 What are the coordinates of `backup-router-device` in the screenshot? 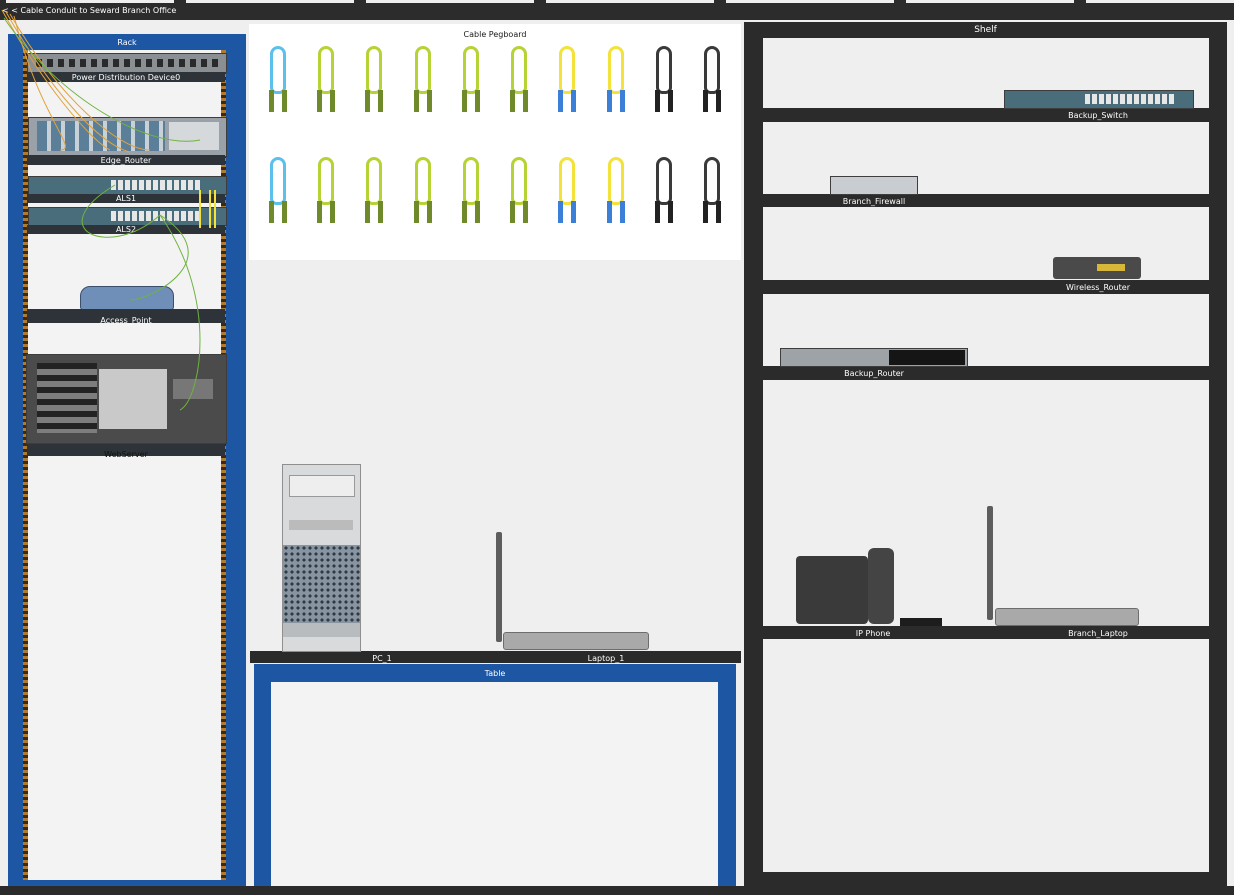 It's located at (874, 357).